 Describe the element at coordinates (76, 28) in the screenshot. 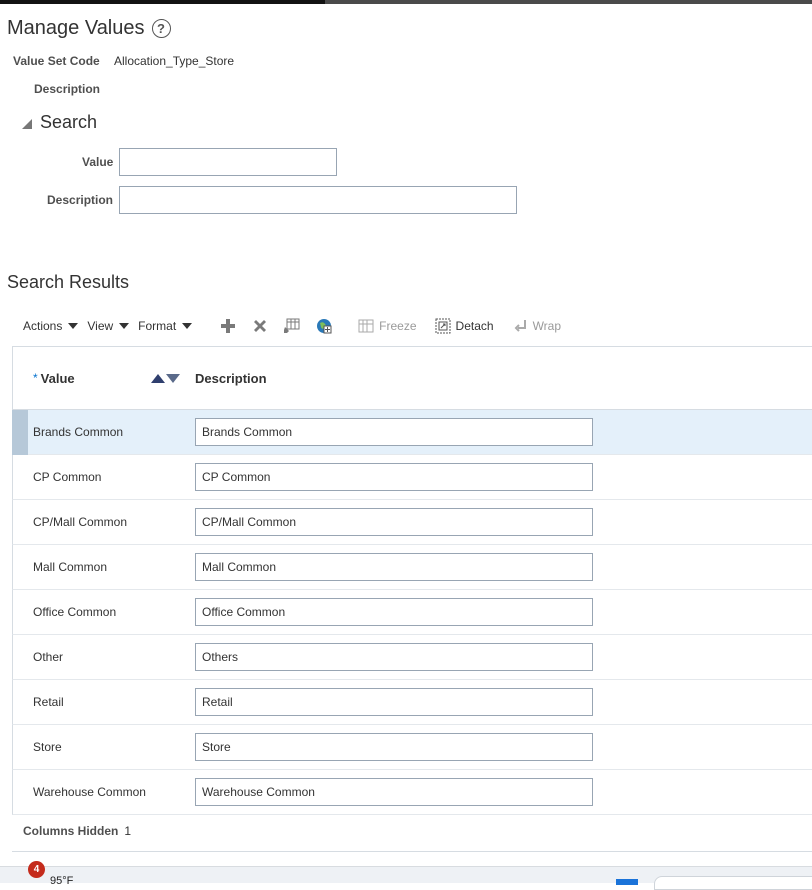

I see `page-title-text: Manage Values` at that location.